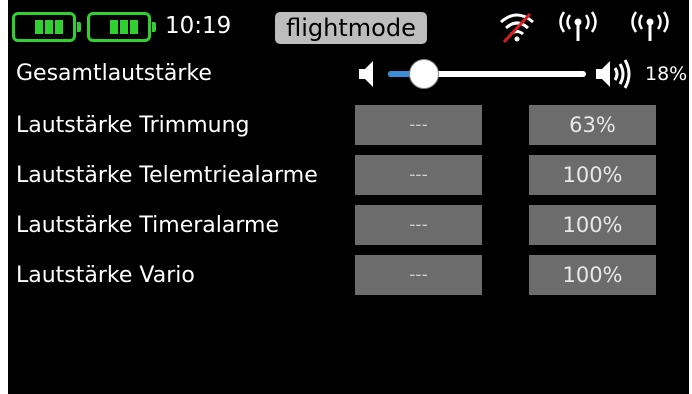  I want to click on flightmode-button: flightmode, so click(351, 28).